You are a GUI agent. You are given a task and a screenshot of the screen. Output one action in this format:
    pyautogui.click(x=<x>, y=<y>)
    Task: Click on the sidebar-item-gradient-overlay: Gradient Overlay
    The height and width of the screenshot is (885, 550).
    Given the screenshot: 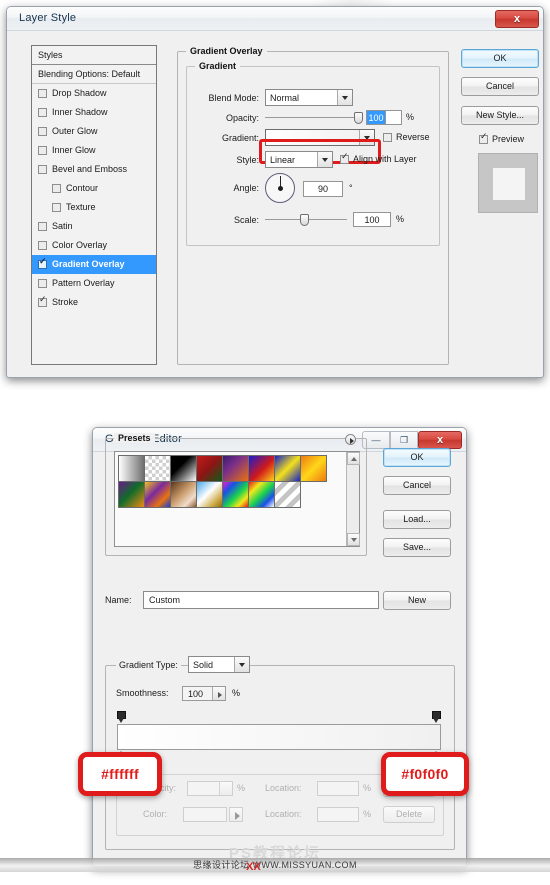 What is the action you would take?
    pyautogui.click(x=94, y=264)
    